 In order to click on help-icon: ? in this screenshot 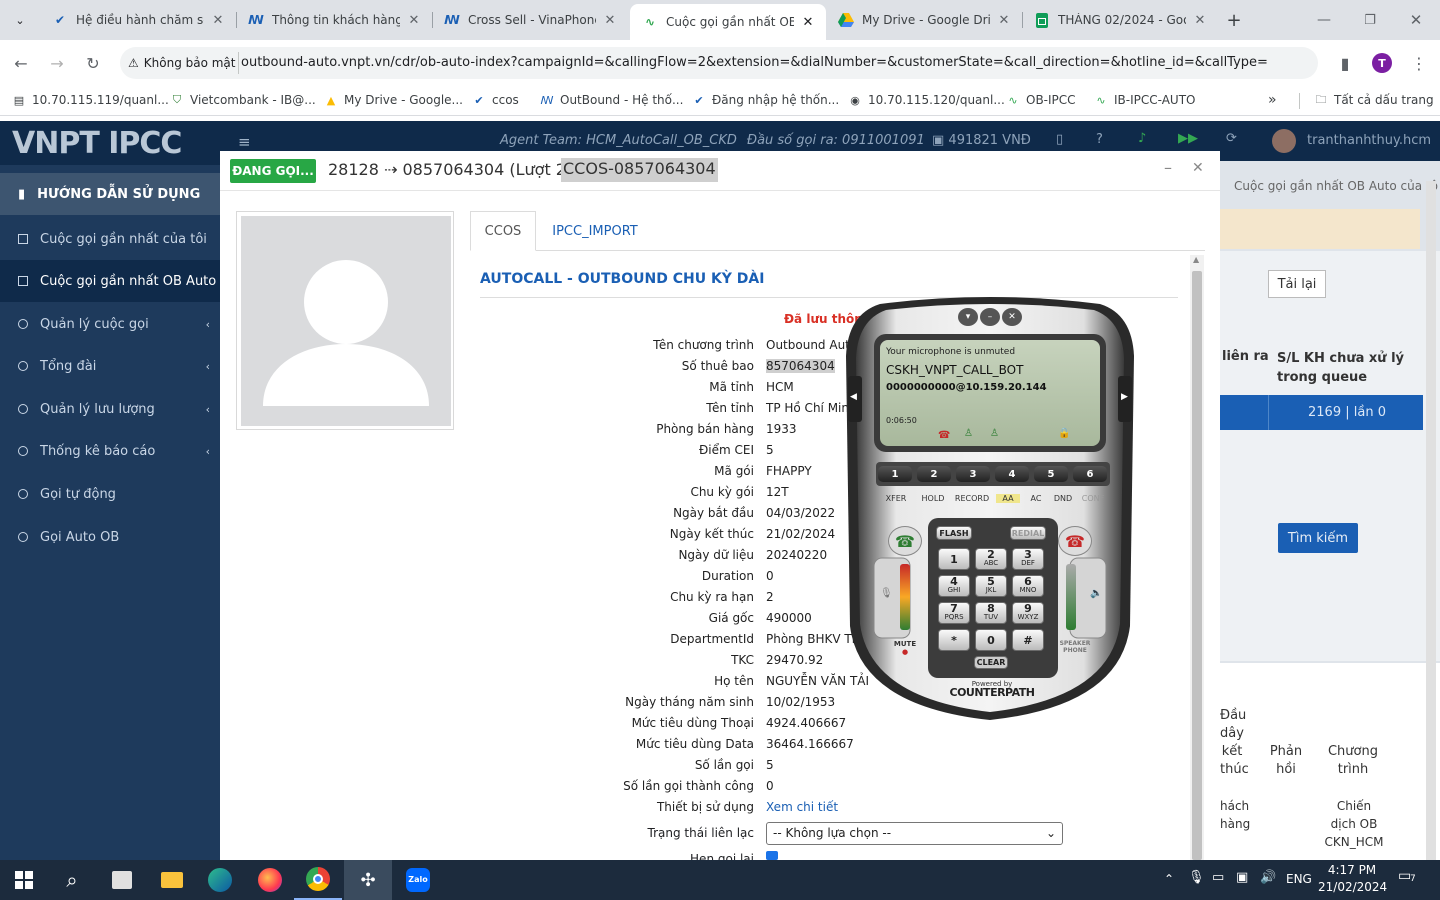, I will do `click(1099, 139)`.